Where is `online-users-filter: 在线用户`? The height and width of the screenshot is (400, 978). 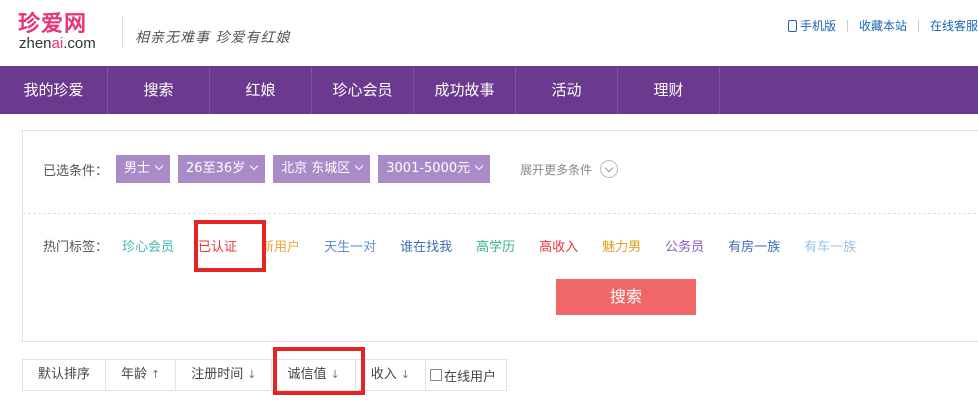
online-users-filter: 在线用户 is located at coordinates (466, 375).